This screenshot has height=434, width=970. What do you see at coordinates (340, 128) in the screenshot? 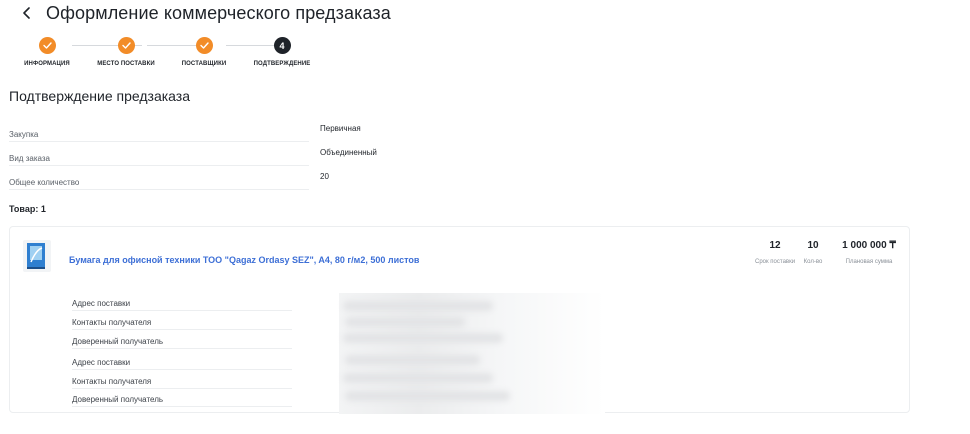
I see `info-value: Первичная` at bounding box center [340, 128].